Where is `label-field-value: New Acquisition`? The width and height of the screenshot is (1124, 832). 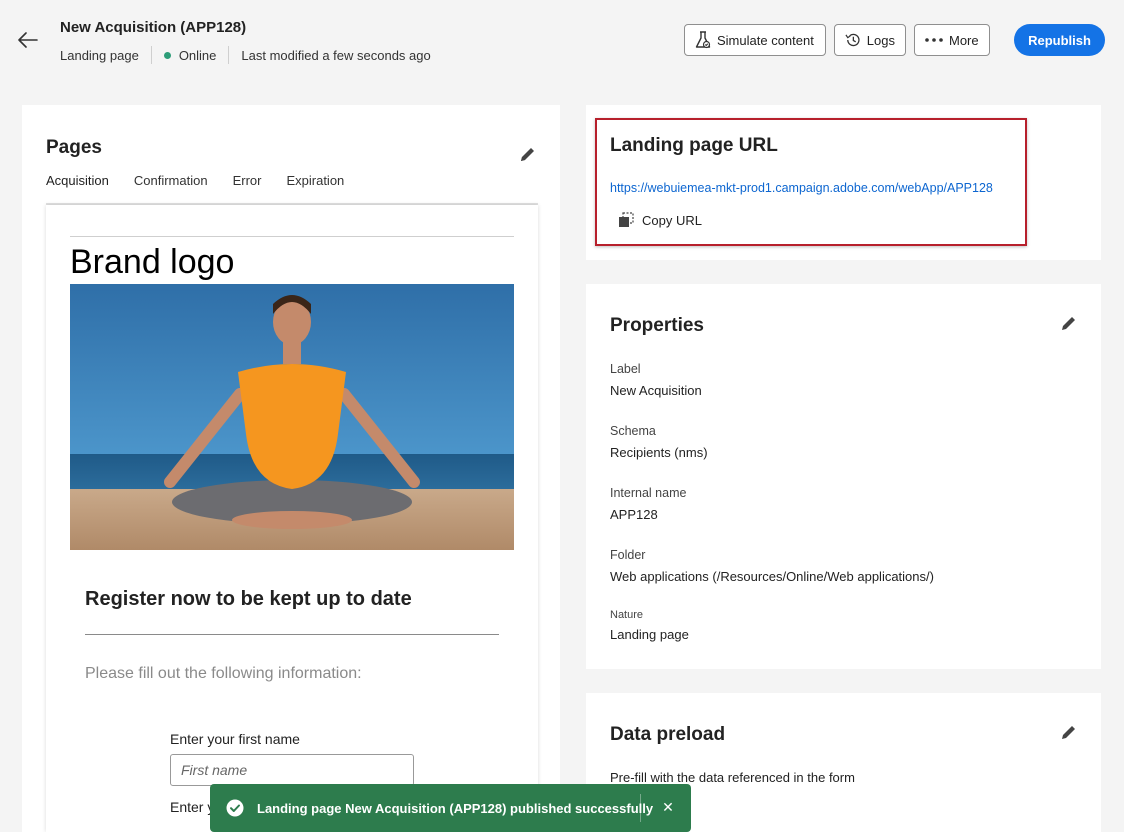
label-field-value: New Acquisition is located at coordinates (656, 390).